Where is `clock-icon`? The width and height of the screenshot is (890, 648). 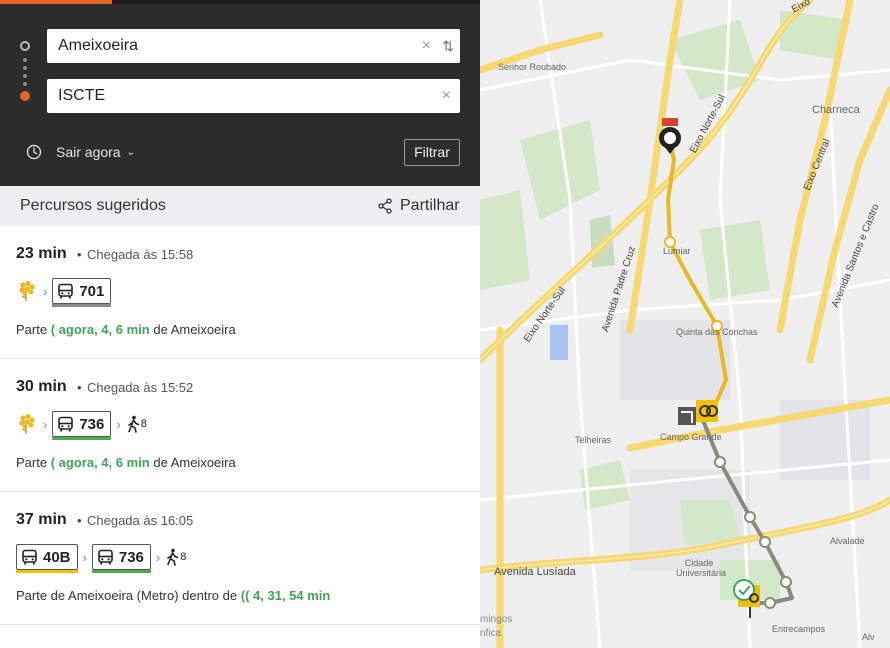 clock-icon is located at coordinates (34, 152).